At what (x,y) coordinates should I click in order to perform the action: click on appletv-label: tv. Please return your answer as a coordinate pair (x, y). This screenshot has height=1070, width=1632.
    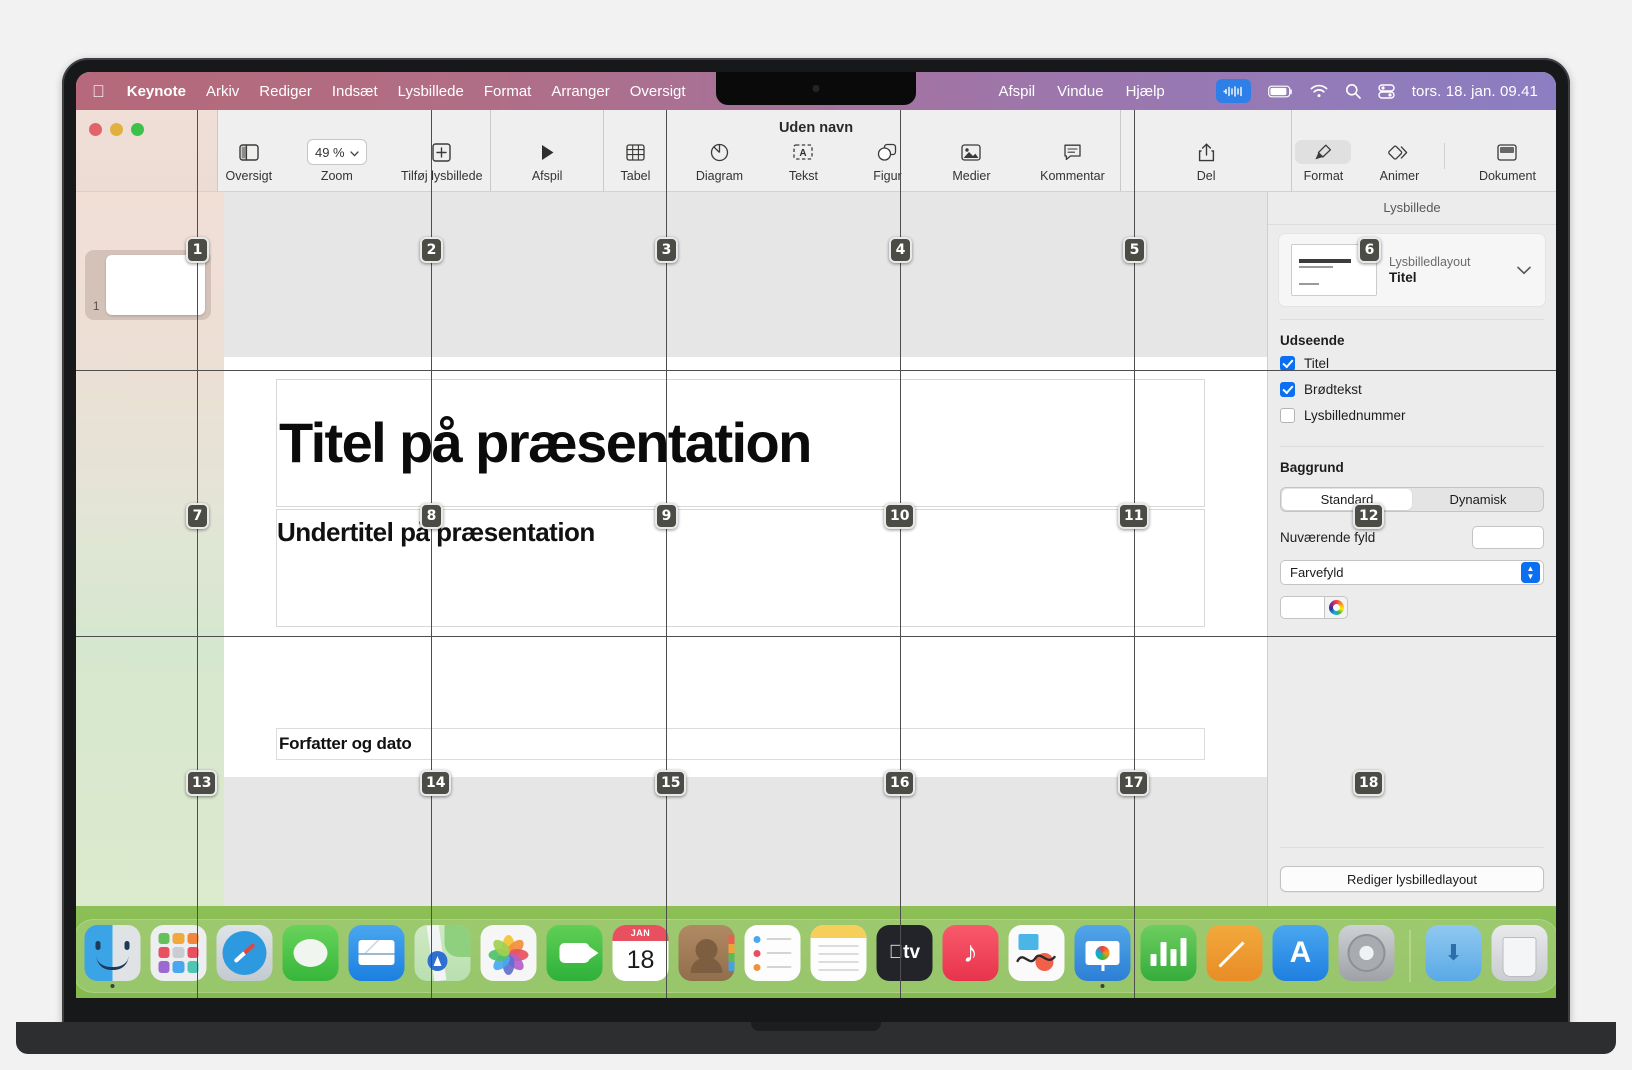
    Looking at the image, I should click on (908, 952).